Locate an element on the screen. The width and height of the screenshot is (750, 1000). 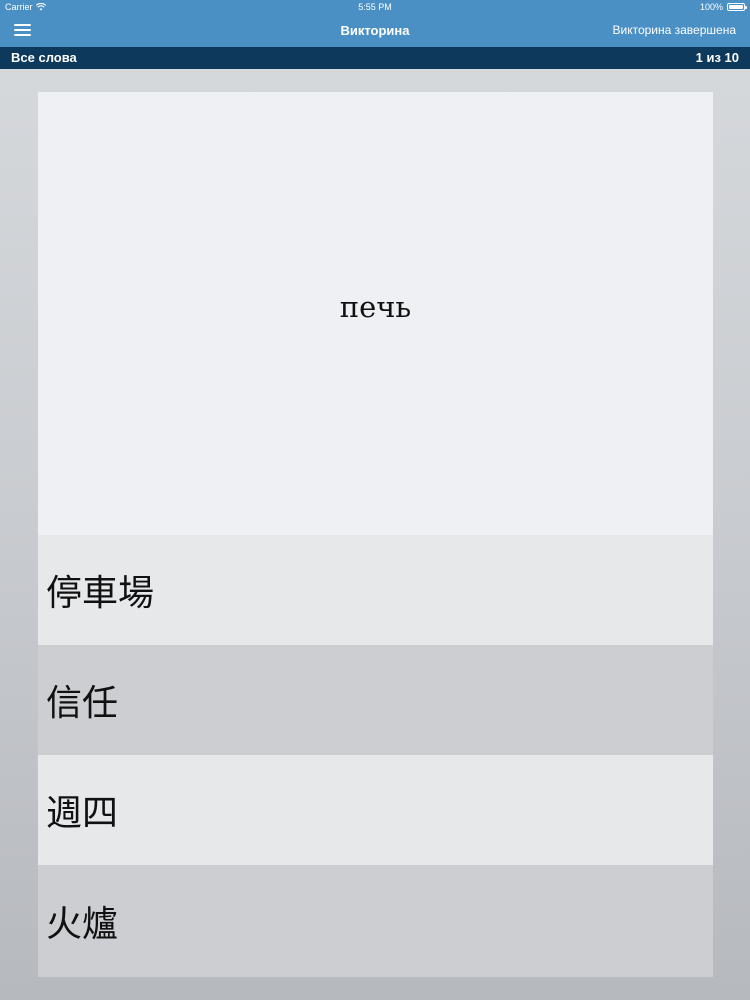
battery-percent: 100% is located at coordinates (711, 7).